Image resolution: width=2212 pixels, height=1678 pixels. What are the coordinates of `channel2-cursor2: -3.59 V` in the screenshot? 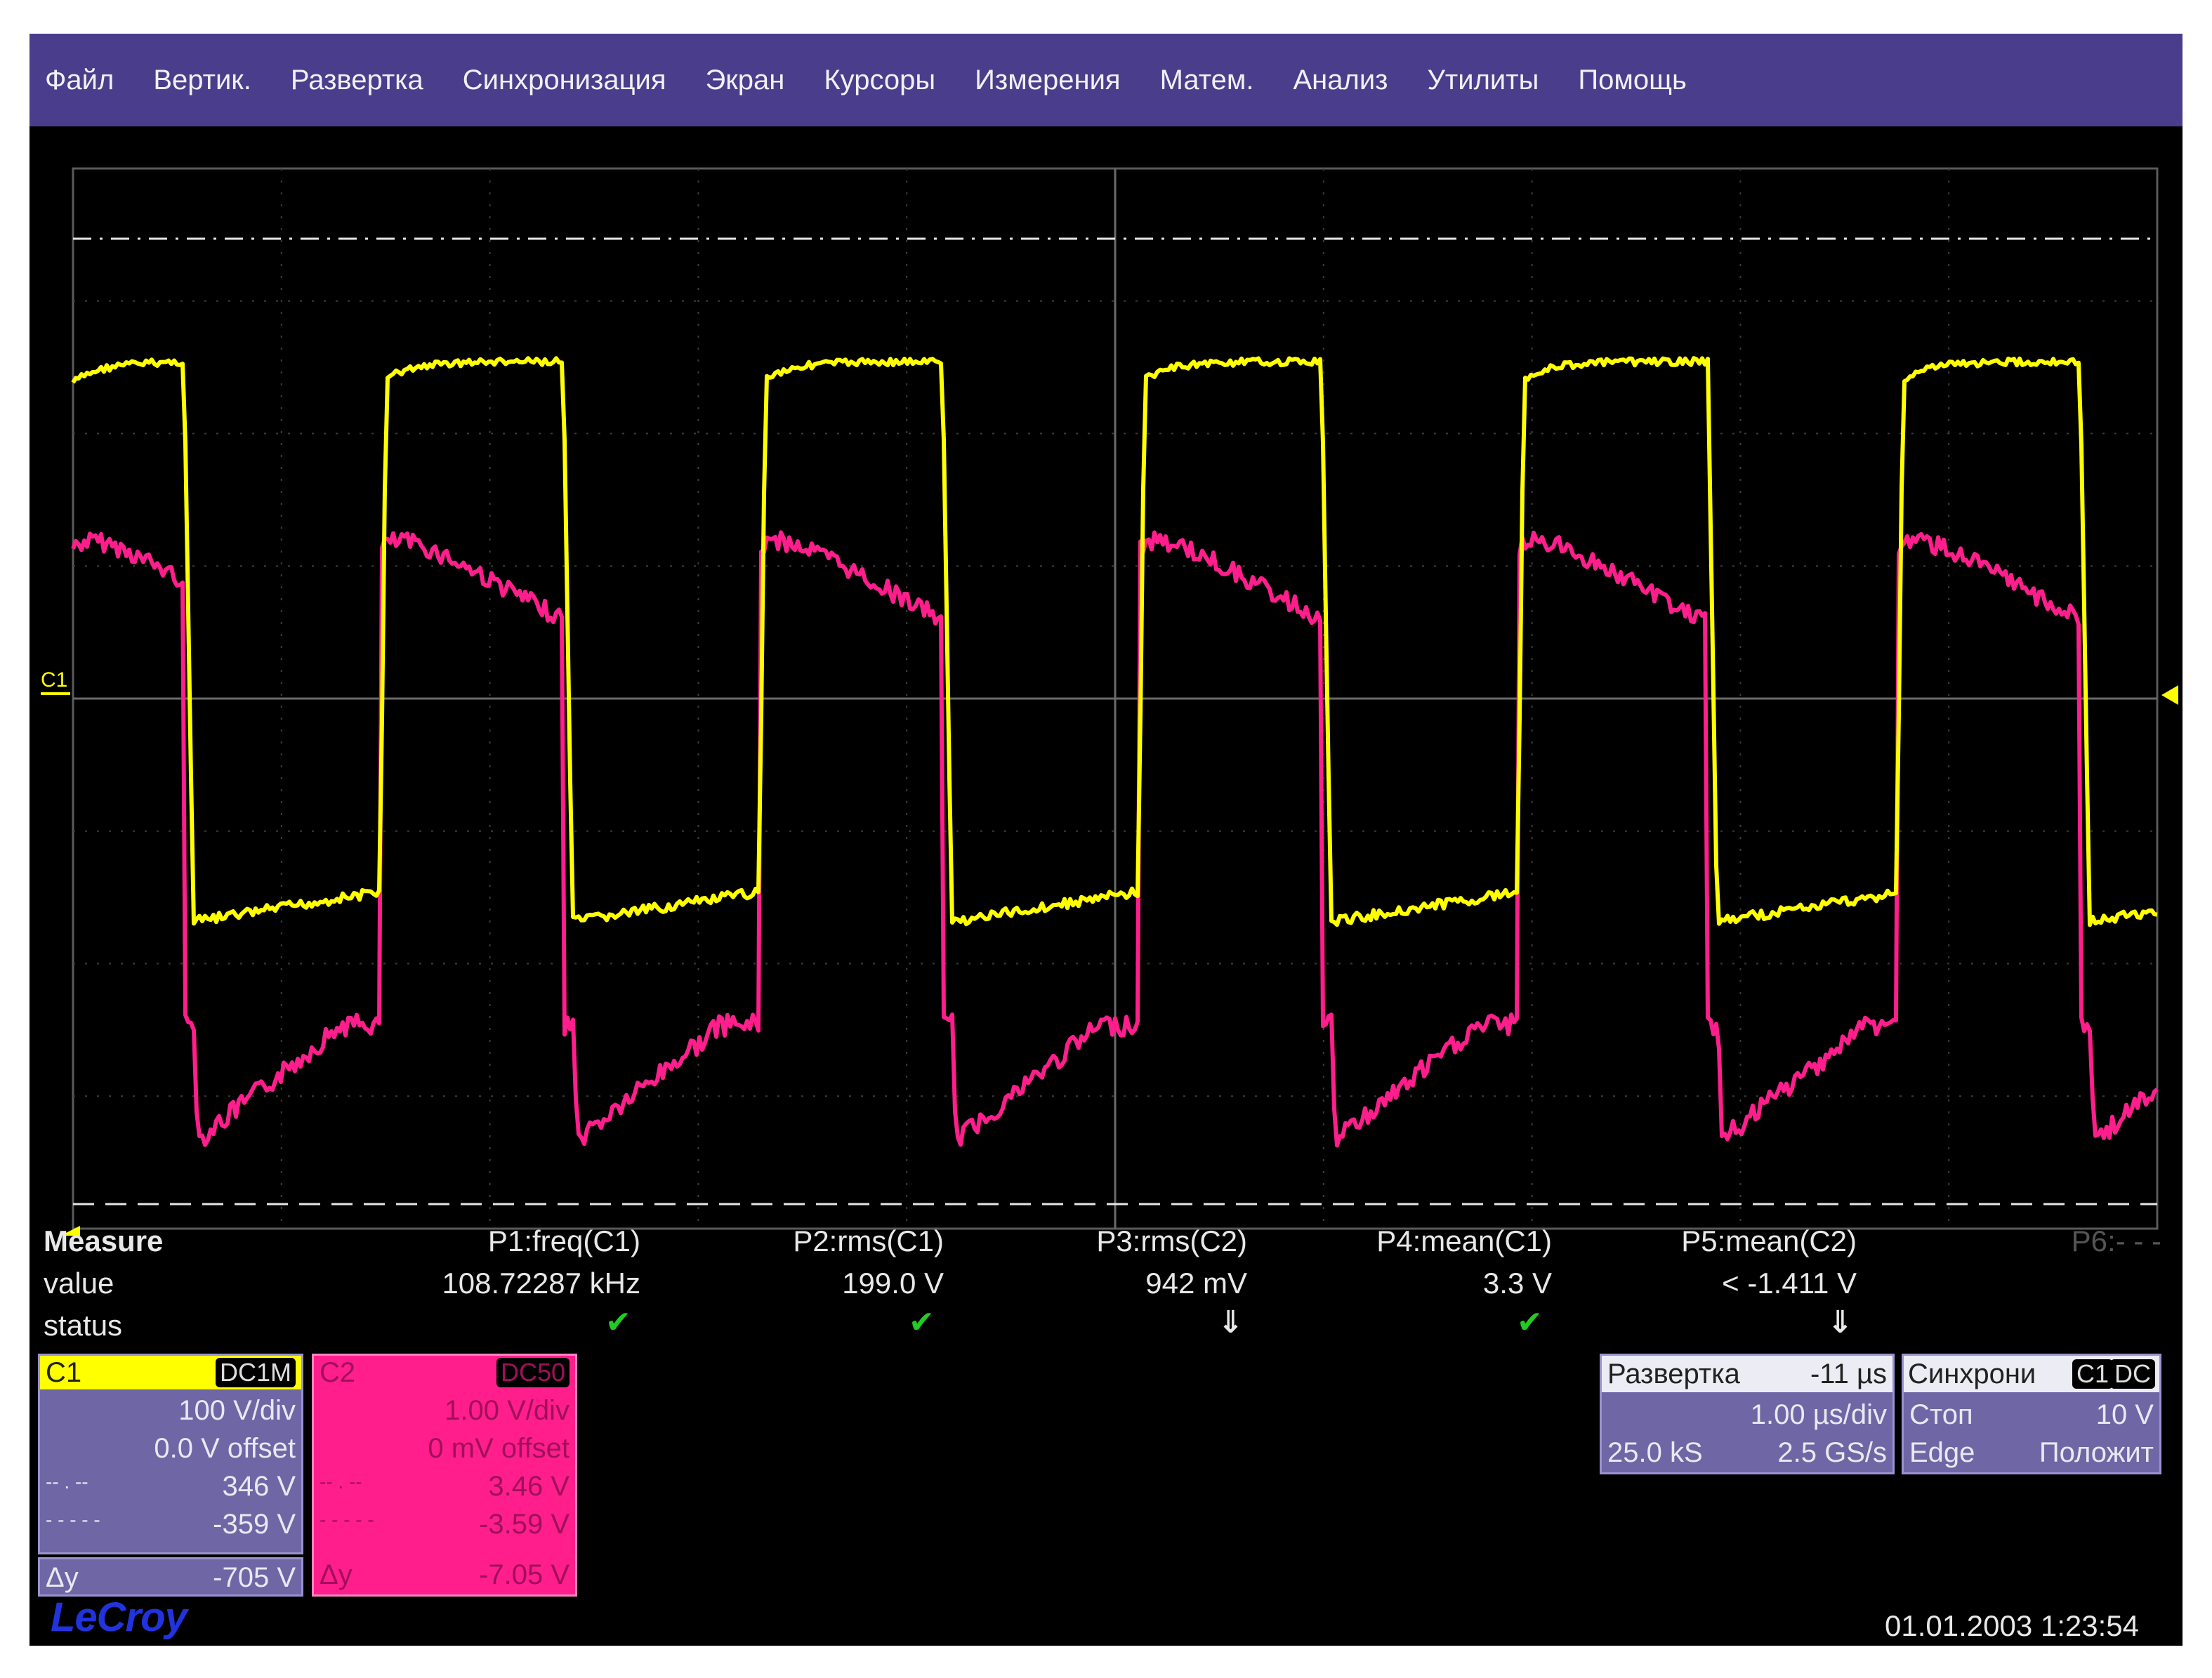 It's located at (524, 1524).